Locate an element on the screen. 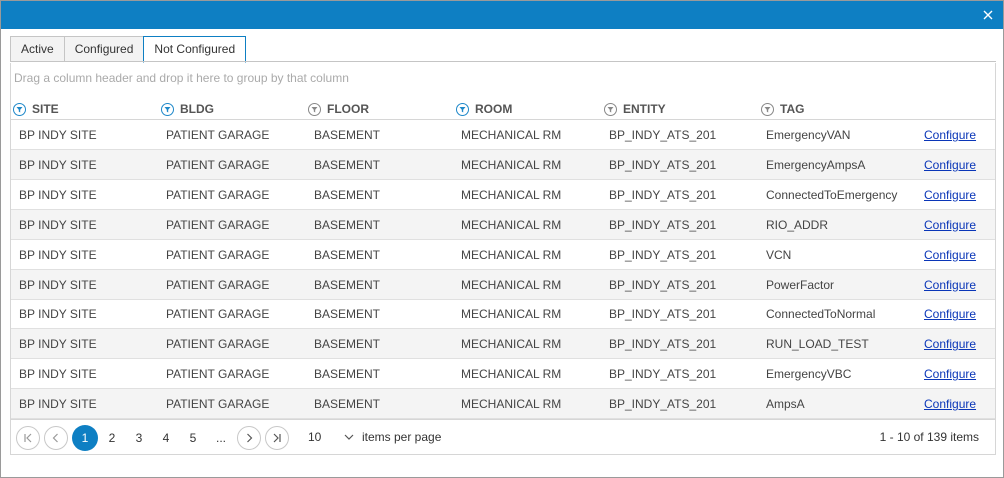 The image size is (1004, 478). tab-not-configured: Not Configured is located at coordinates (195, 49).